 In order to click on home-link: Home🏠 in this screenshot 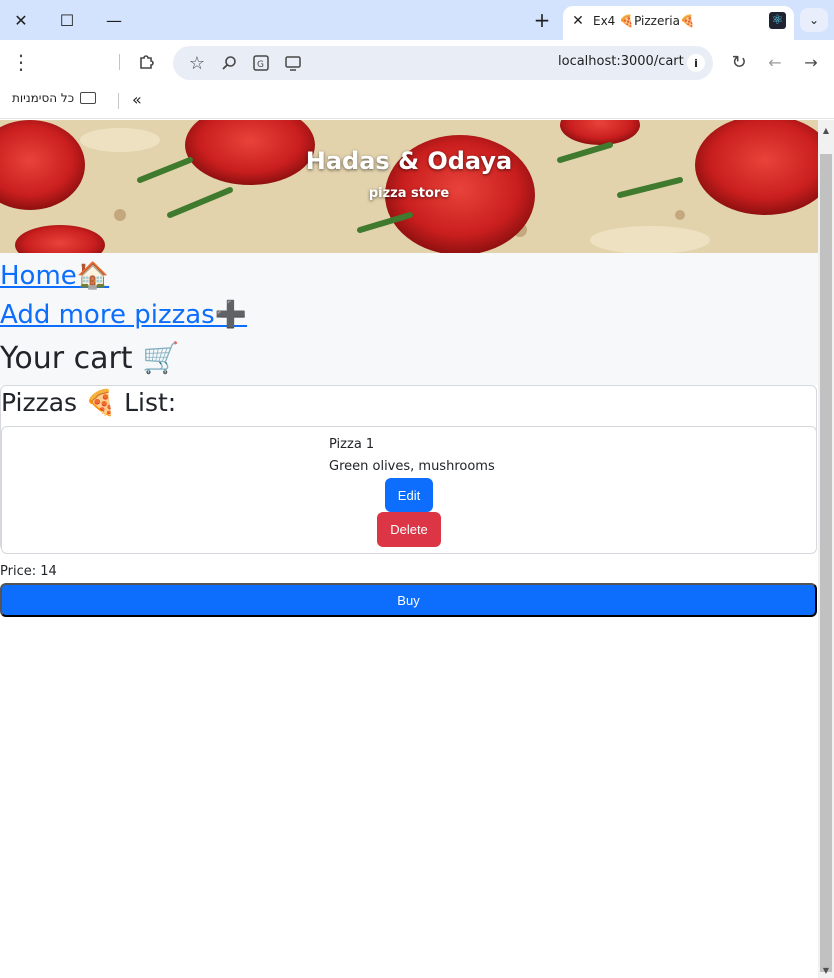, I will do `click(54, 276)`.